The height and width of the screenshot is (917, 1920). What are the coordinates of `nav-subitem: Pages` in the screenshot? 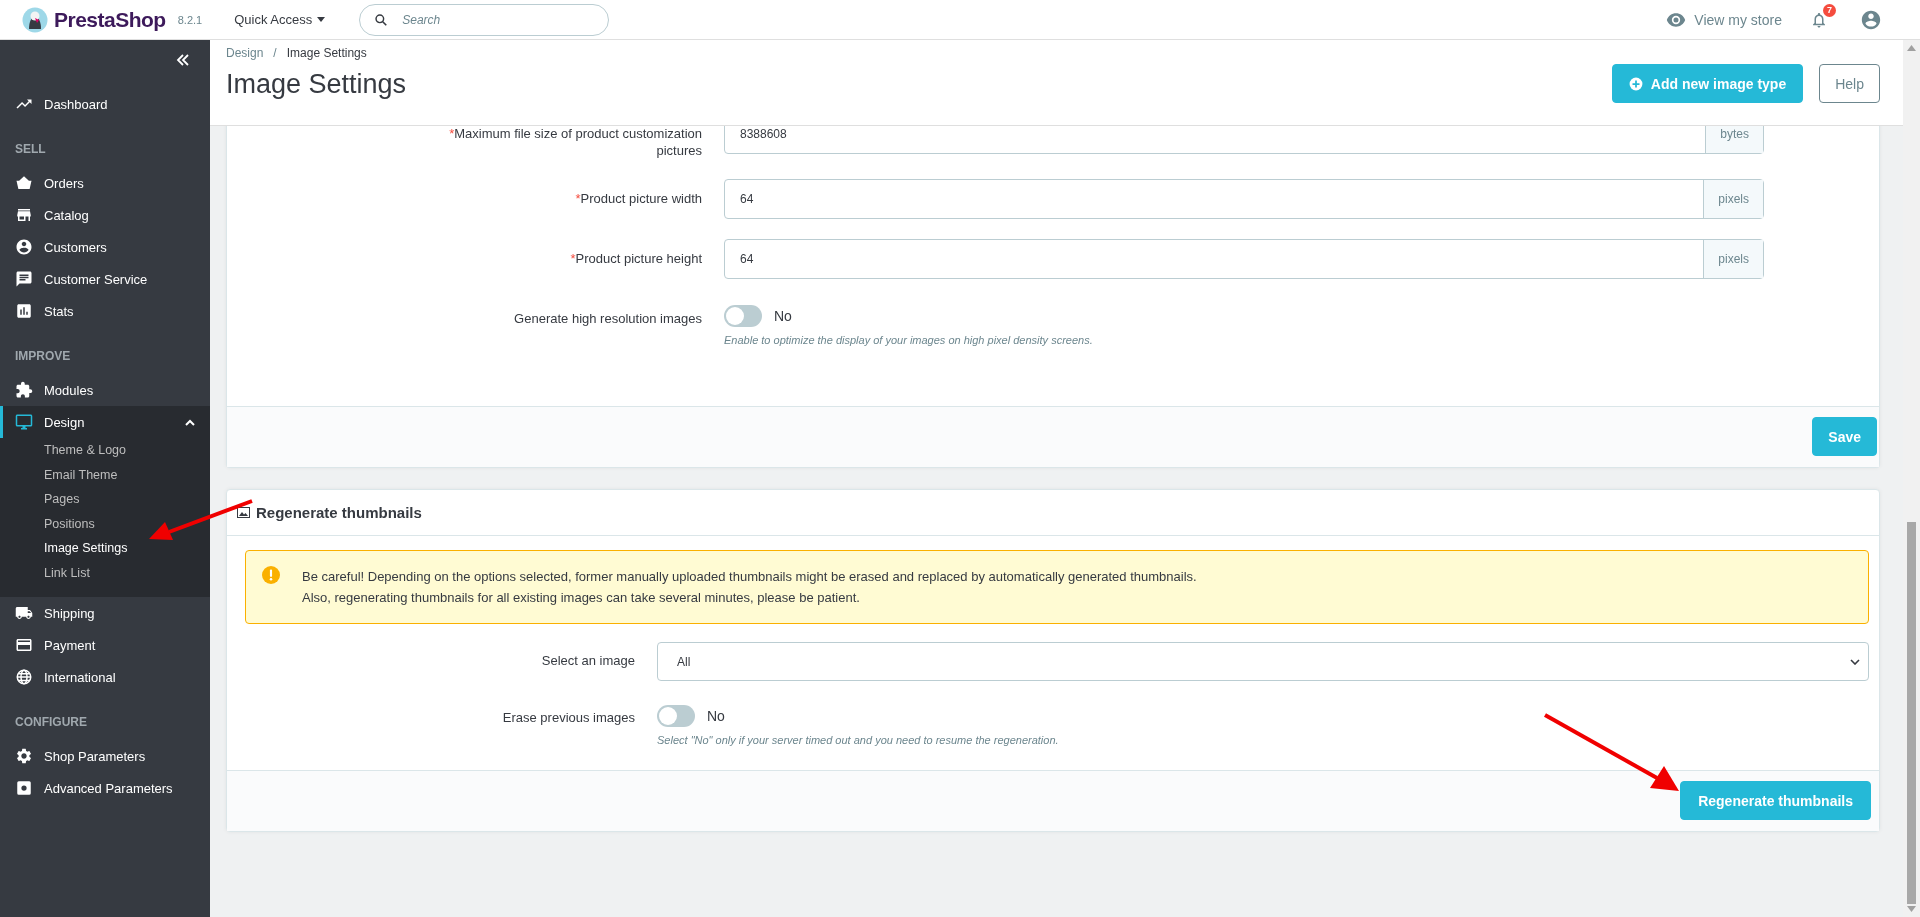 It's located at (105, 499).